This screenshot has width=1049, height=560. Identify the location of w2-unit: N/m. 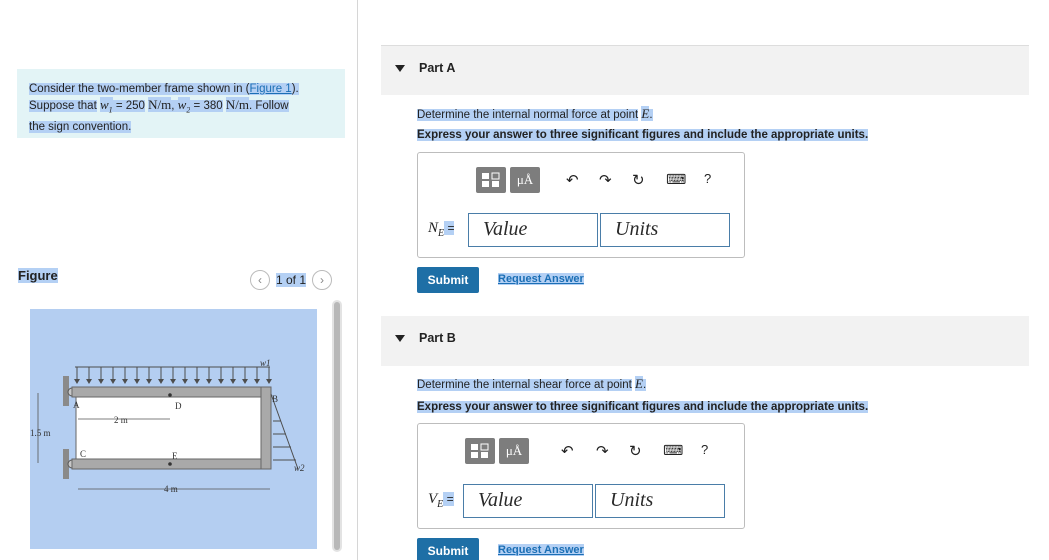
(237, 104).